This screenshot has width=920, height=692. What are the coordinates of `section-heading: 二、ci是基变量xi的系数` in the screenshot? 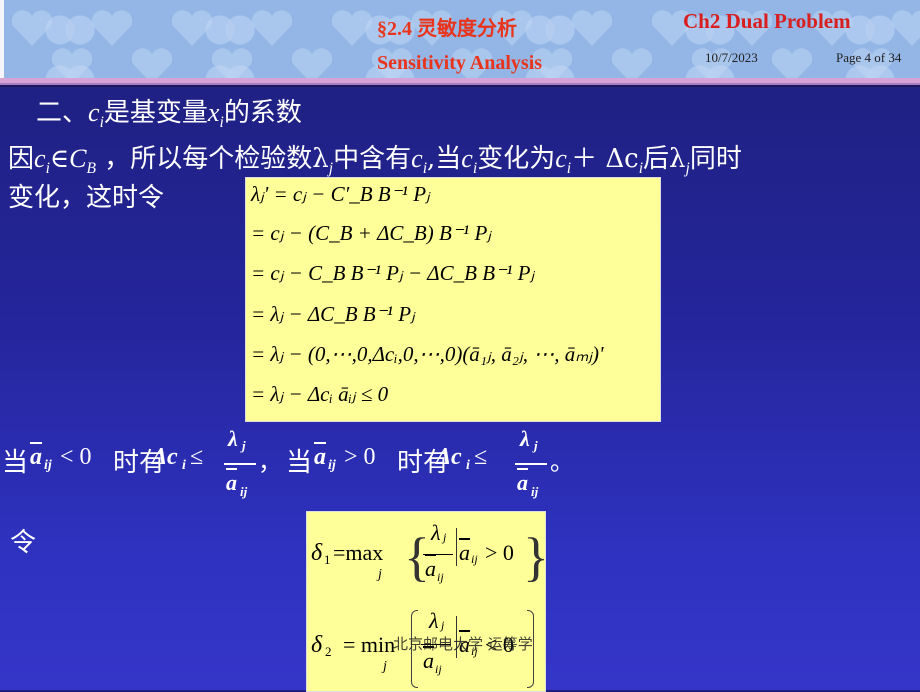 It's located at (169, 112).